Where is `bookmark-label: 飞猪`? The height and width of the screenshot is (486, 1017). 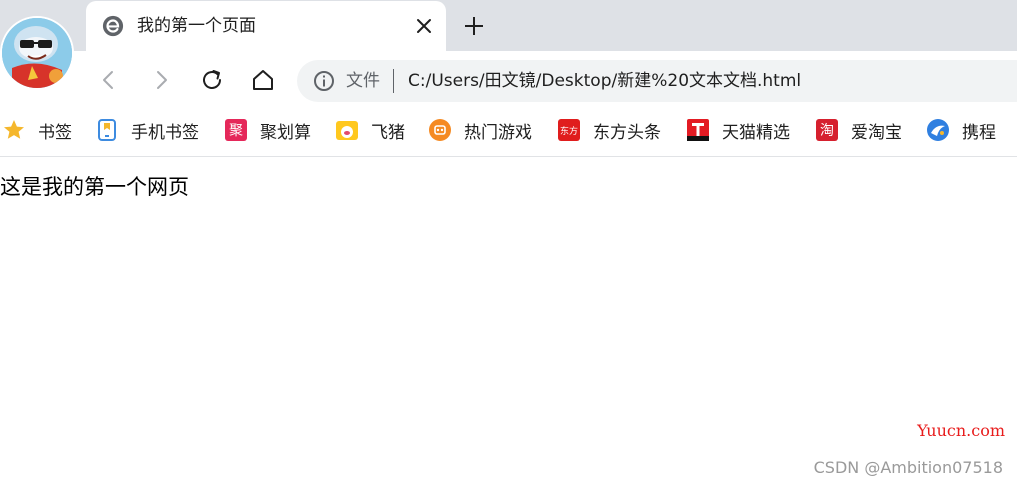
bookmark-label: 飞猪 is located at coordinates (388, 132).